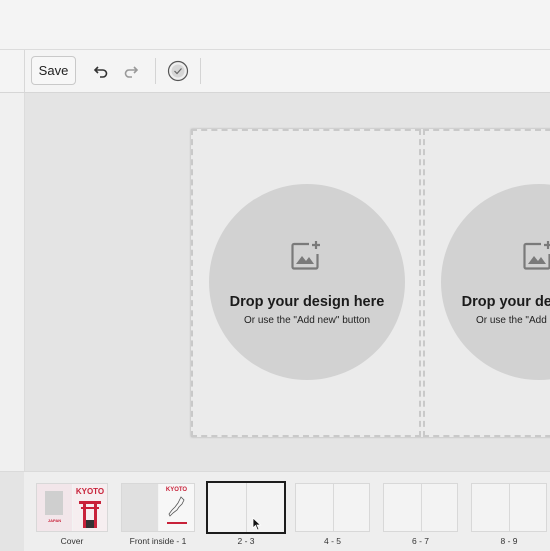 The width and height of the screenshot is (550, 551). I want to click on cover-back-art: JAPAN, so click(54, 507).